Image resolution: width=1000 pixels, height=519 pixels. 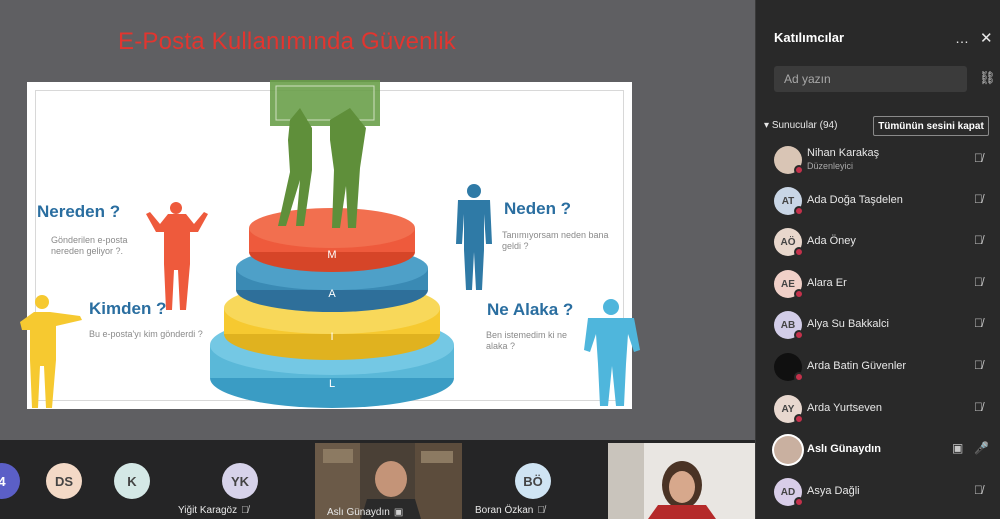 What do you see at coordinates (332, 294) in the screenshot?
I see `cake-layer-a: A` at bounding box center [332, 294].